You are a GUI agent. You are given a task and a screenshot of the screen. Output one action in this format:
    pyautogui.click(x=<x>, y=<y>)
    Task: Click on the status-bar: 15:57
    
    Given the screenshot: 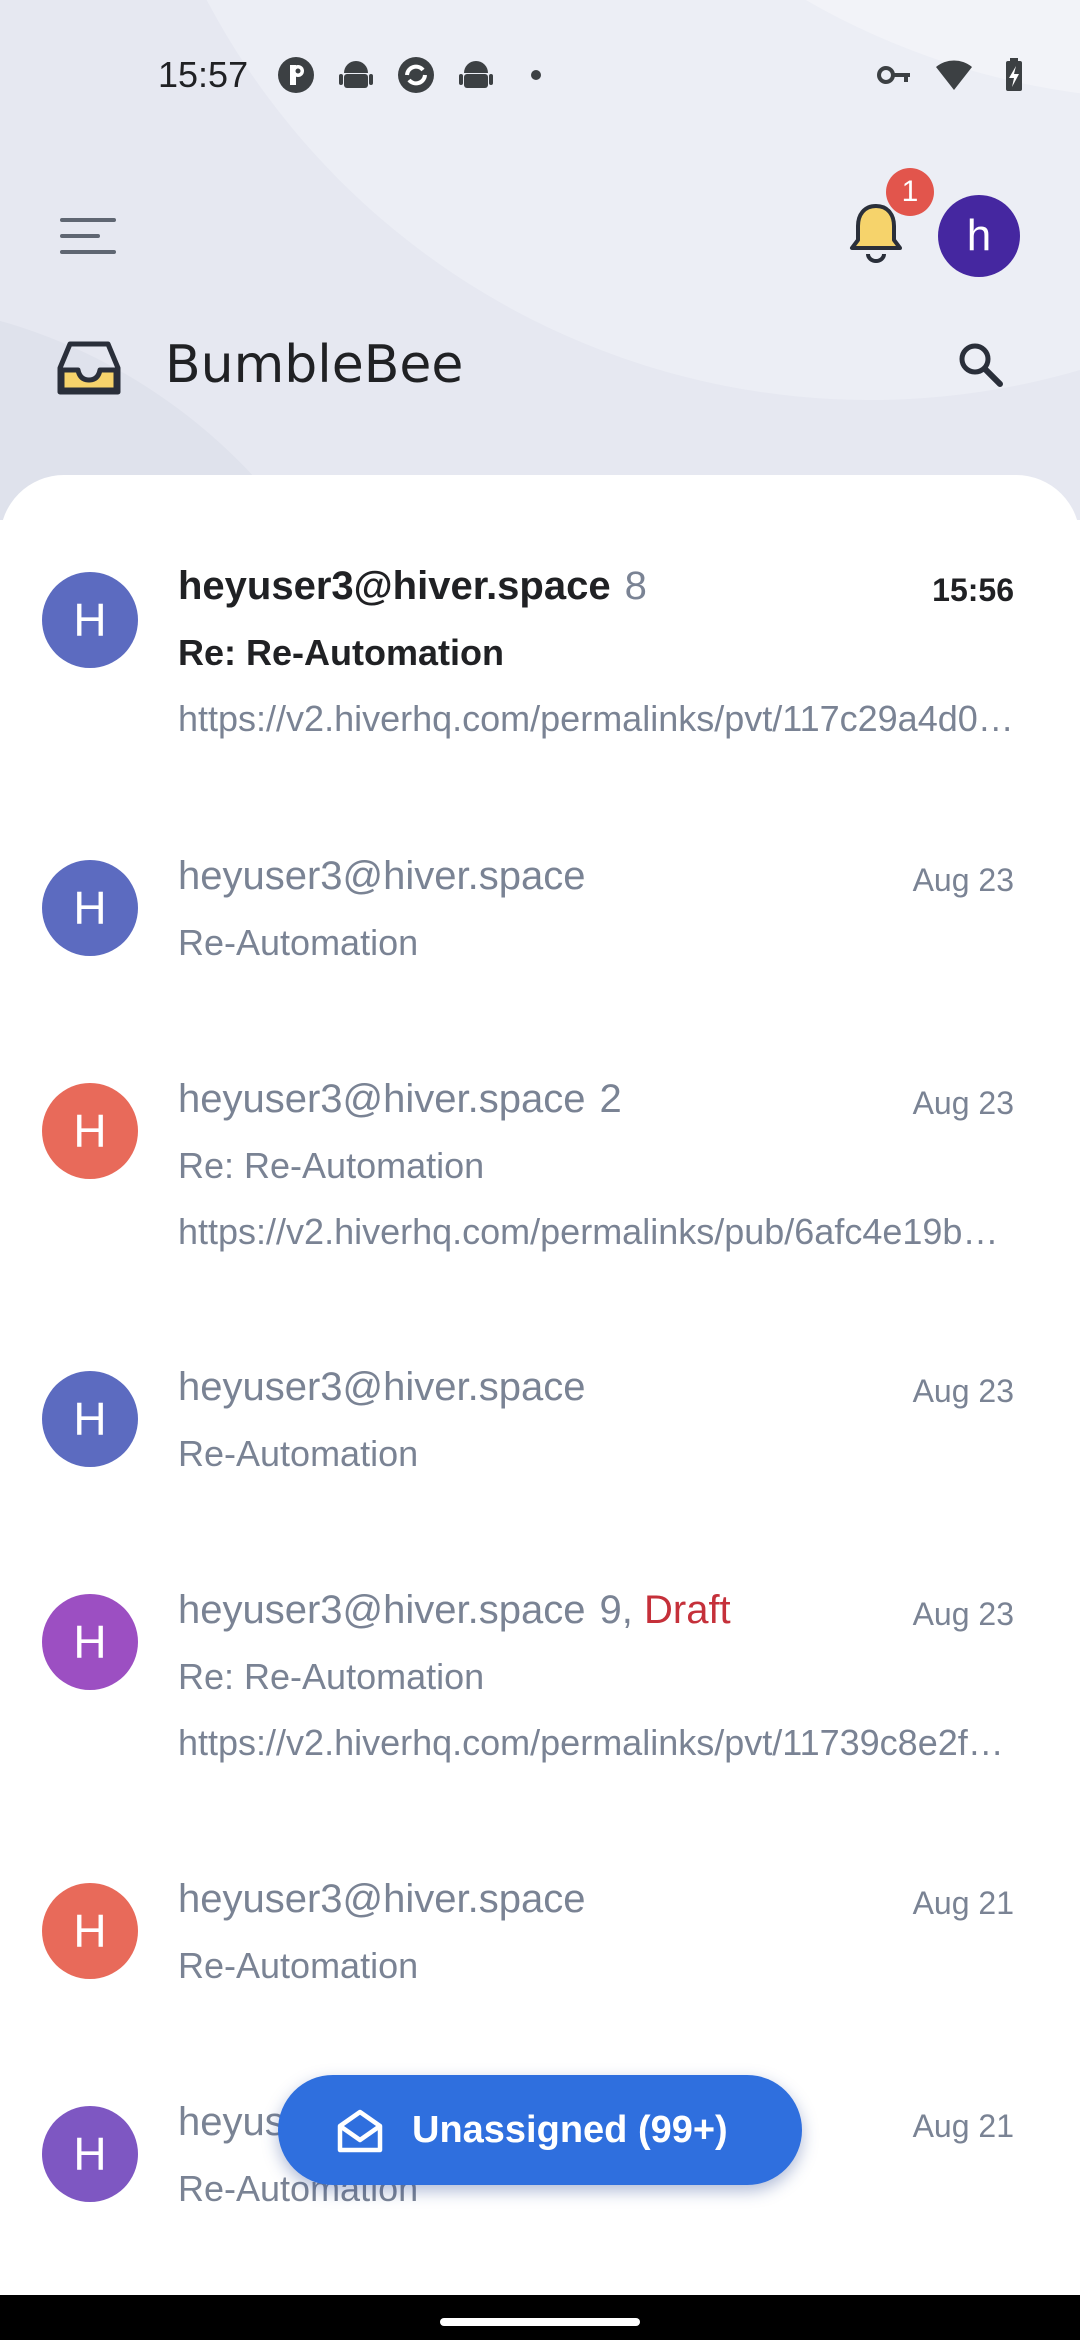 What is the action you would take?
    pyautogui.click(x=540, y=75)
    